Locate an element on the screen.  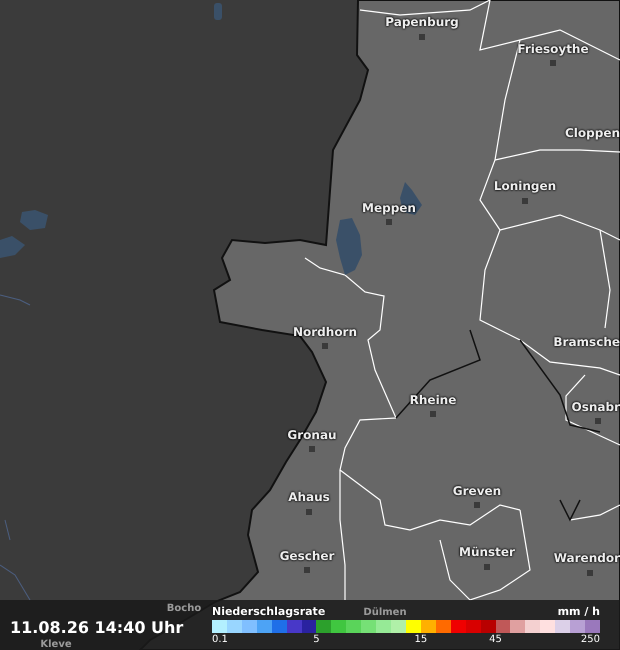
legend-unit: mm / h is located at coordinates (579, 612).